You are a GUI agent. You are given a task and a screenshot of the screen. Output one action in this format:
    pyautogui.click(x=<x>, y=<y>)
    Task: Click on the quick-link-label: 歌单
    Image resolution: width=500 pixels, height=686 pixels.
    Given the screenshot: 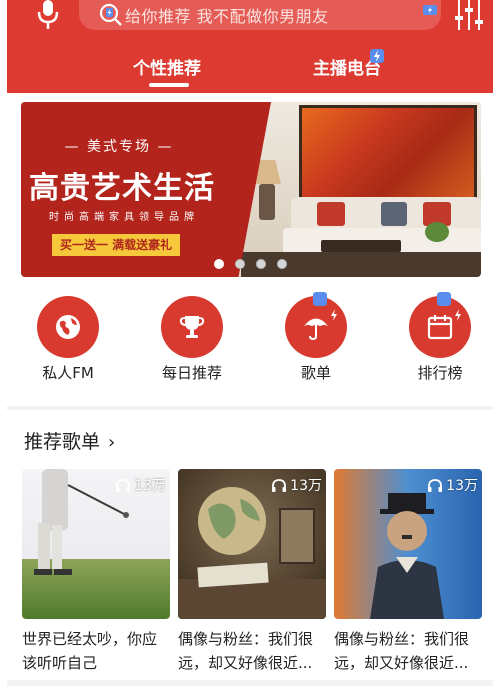 What is the action you would take?
    pyautogui.click(x=315, y=373)
    